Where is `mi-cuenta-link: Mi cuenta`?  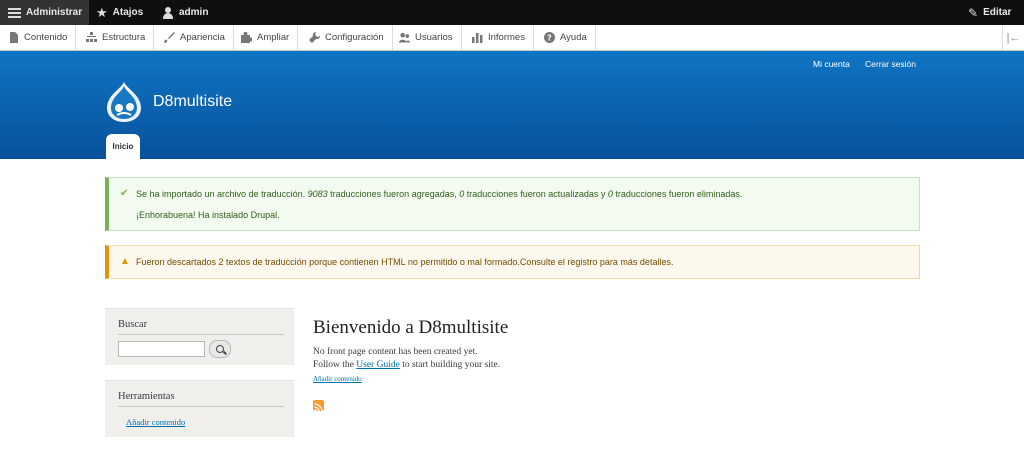
mi-cuenta-link: Mi cuenta is located at coordinates (831, 64).